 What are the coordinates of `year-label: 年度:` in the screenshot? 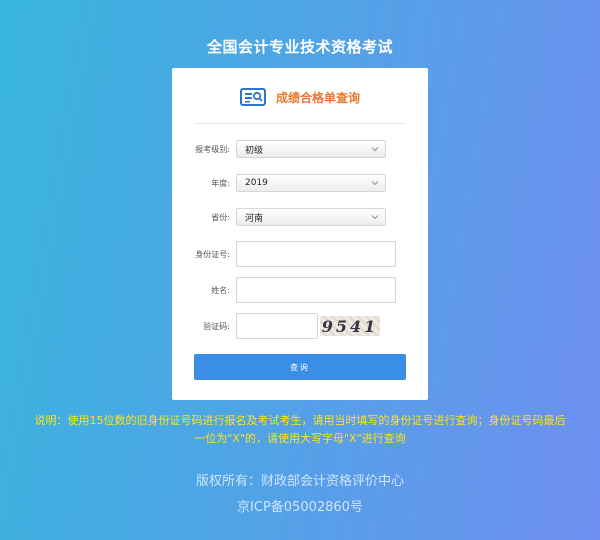 It's located at (220, 183).